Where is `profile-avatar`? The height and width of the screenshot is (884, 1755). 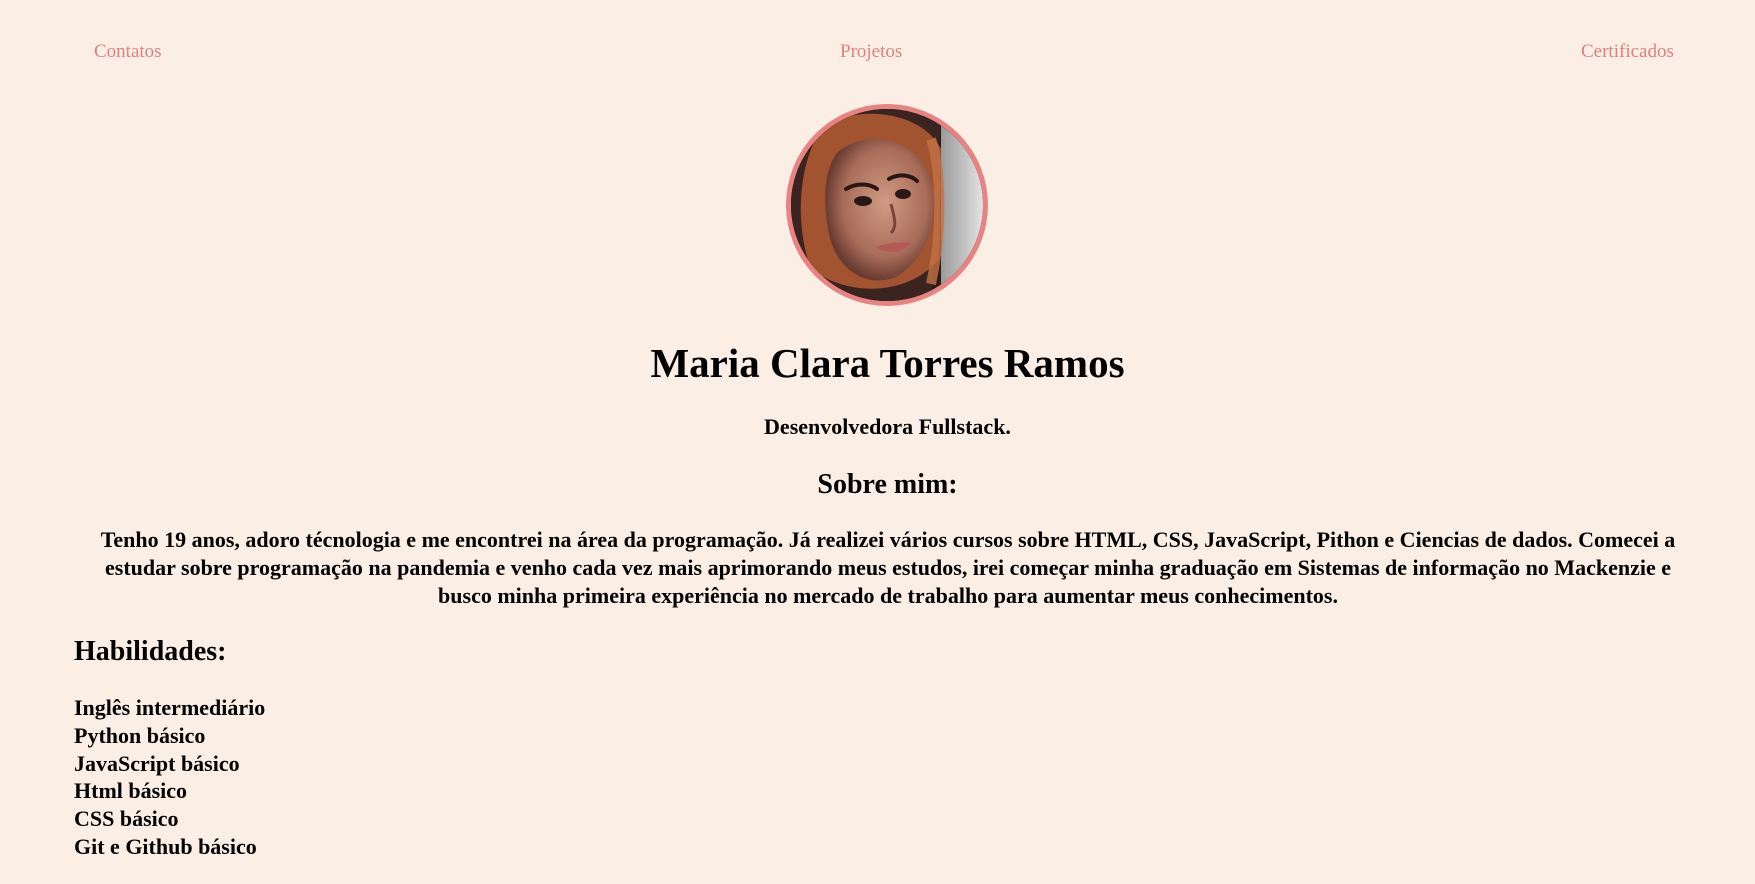
profile-avatar is located at coordinates (887, 205).